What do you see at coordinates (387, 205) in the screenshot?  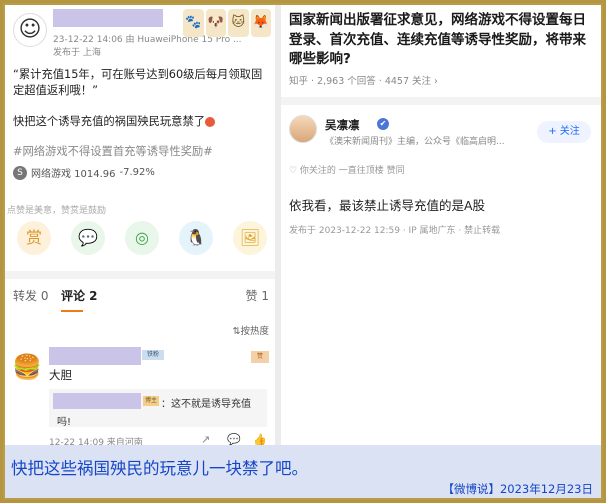 I see `answer-text: 依我看，最该禁止诱导充值的是A股` at bounding box center [387, 205].